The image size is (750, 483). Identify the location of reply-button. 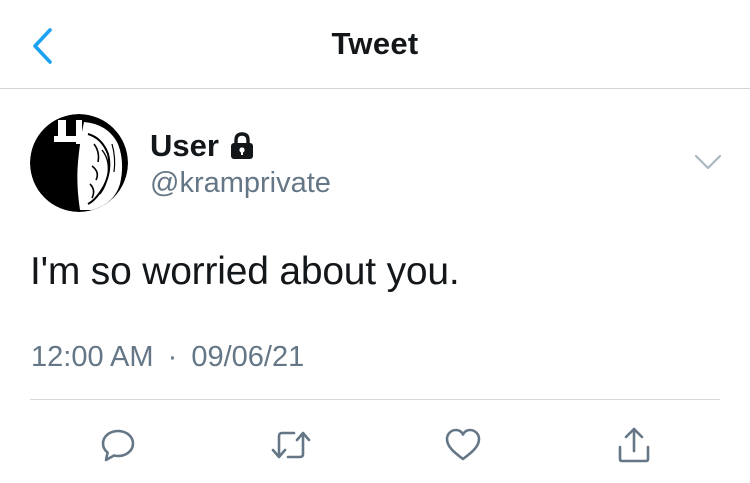
(118, 445).